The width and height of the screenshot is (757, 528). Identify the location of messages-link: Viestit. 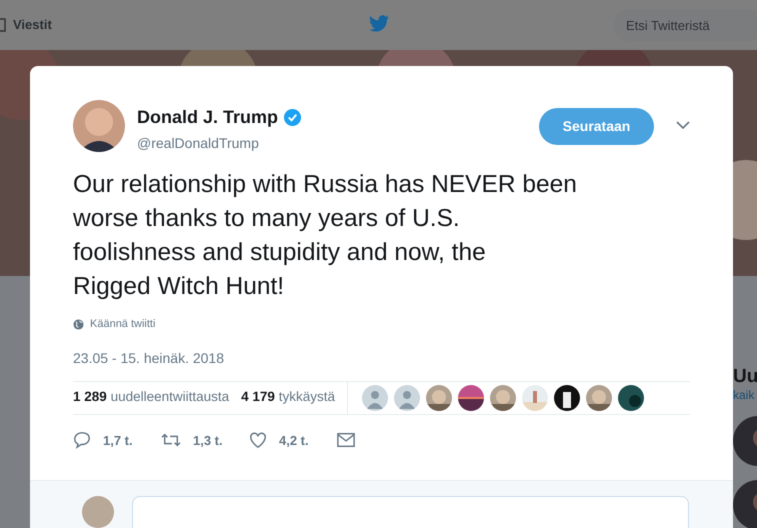
(32, 25).